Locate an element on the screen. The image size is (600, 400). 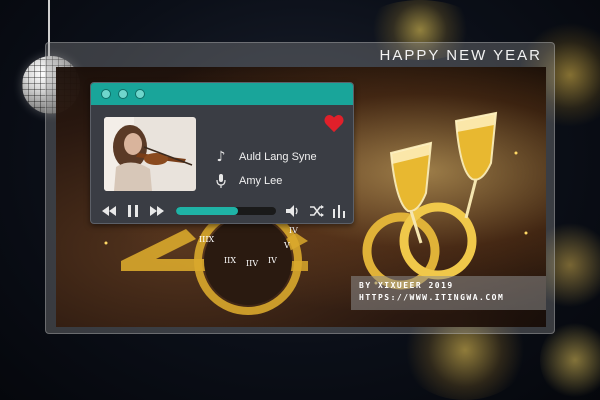
volume-icon is located at coordinates (293, 211).